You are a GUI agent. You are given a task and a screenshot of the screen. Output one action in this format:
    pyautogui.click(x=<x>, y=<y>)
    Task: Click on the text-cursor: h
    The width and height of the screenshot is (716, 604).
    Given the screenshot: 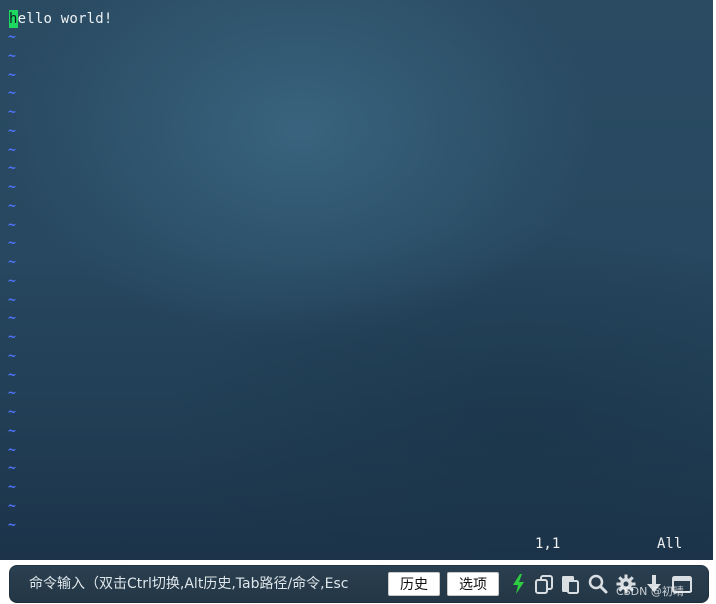 What is the action you would take?
    pyautogui.click(x=13, y=19)
    